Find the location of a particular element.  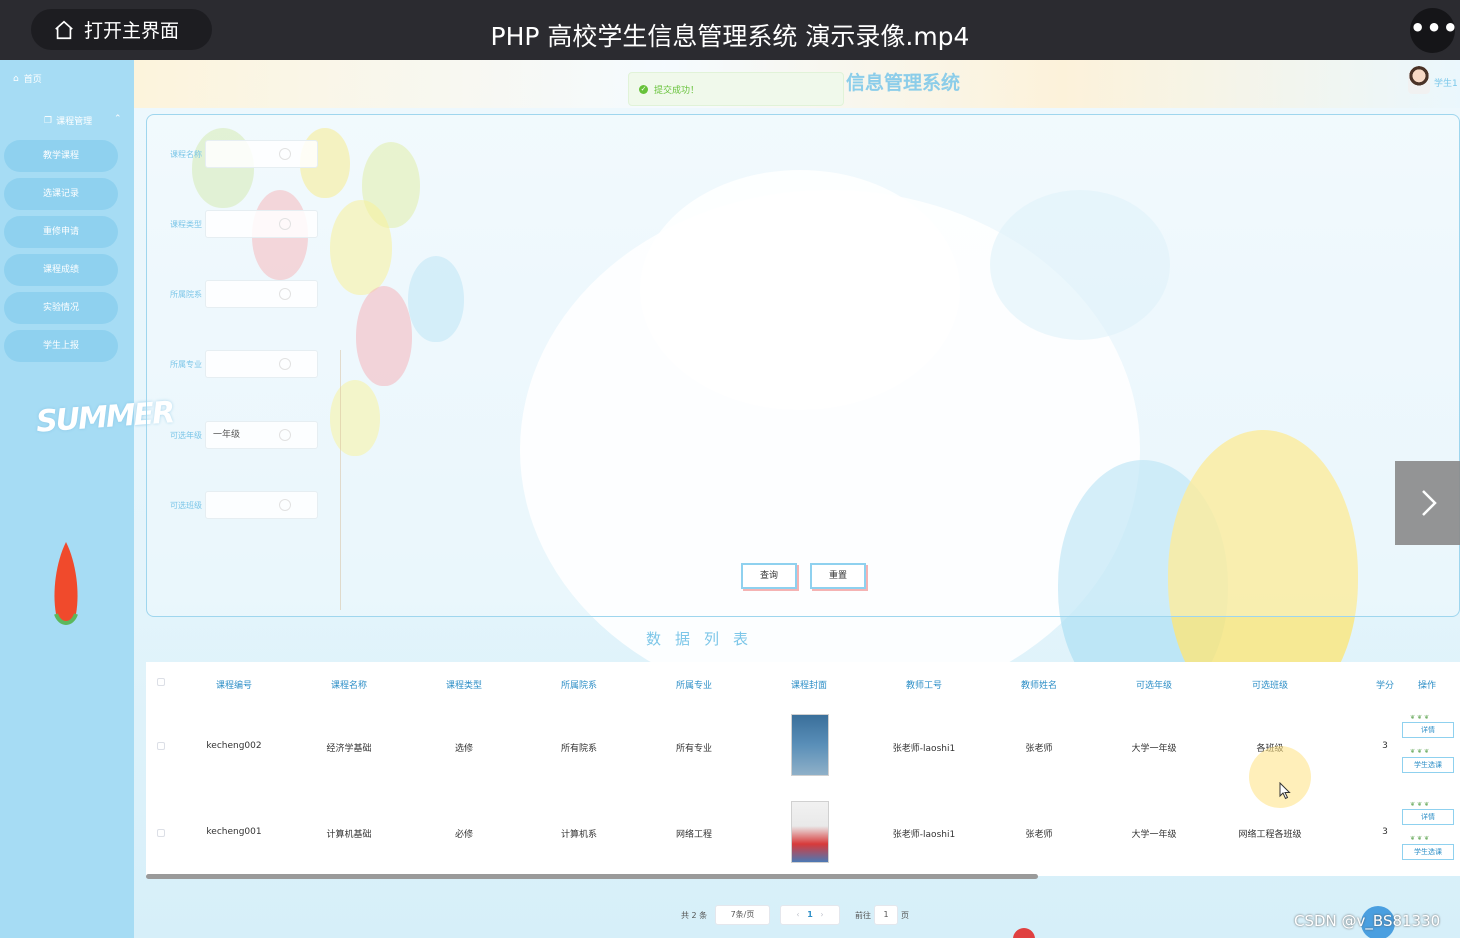

watermelon-decoration is located at coordinates (66, 583).